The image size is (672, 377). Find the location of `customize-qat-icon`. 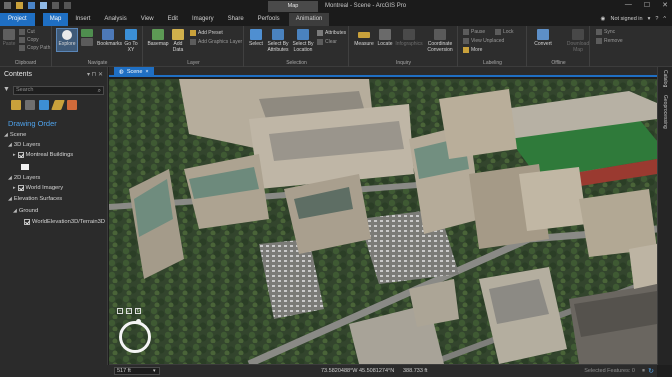

customize-qat-icon is located at coordinates (67, 5).